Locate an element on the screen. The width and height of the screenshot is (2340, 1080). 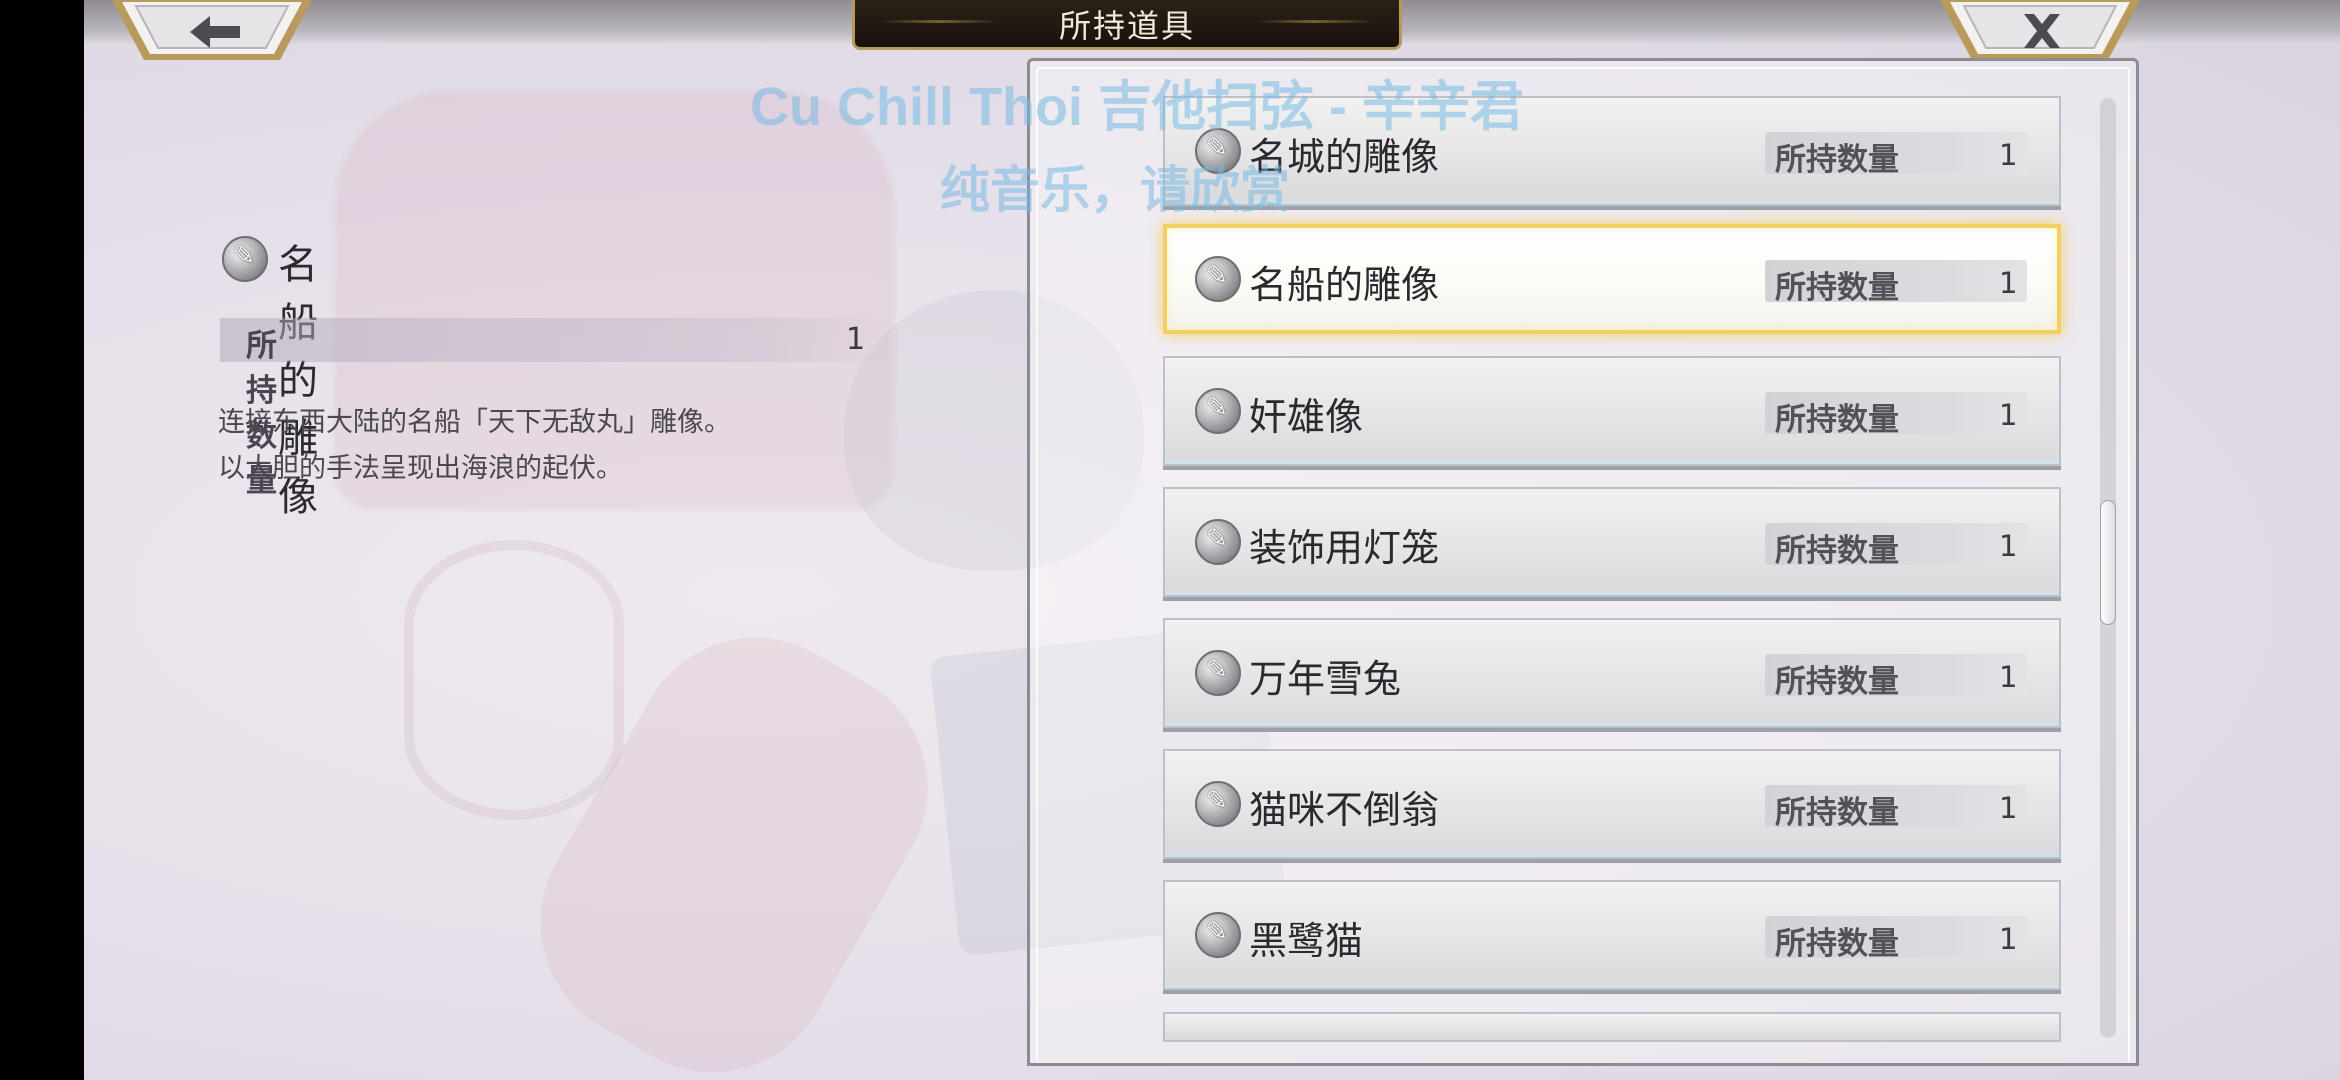
list-item-name: 奸雄像 is located at coordinates (1306, 417).